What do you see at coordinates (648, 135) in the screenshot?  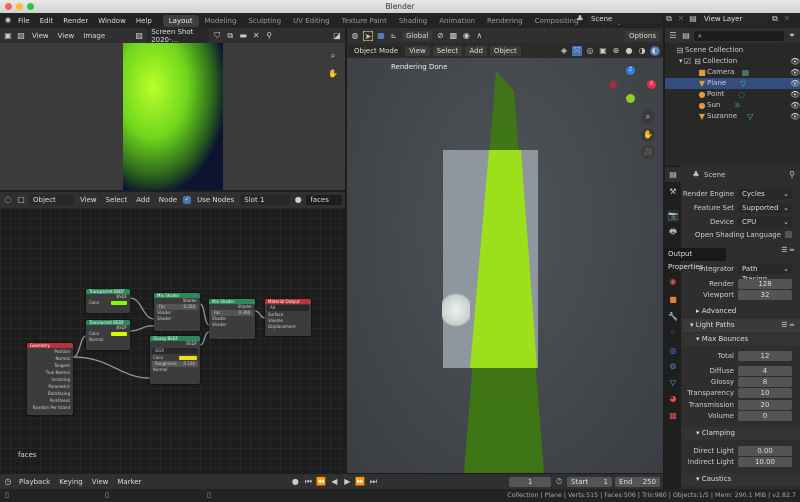 I see `pan-hand-icon: ✋` at bounding box center [648, 135].